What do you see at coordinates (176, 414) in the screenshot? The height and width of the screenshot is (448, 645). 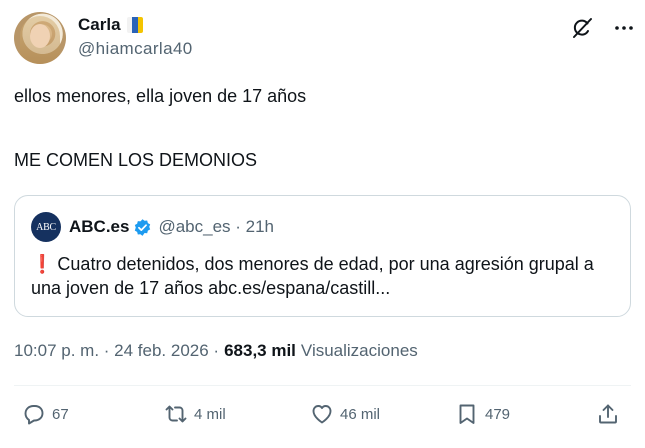 I see `repost-icon` at bounding box center [176, 414].